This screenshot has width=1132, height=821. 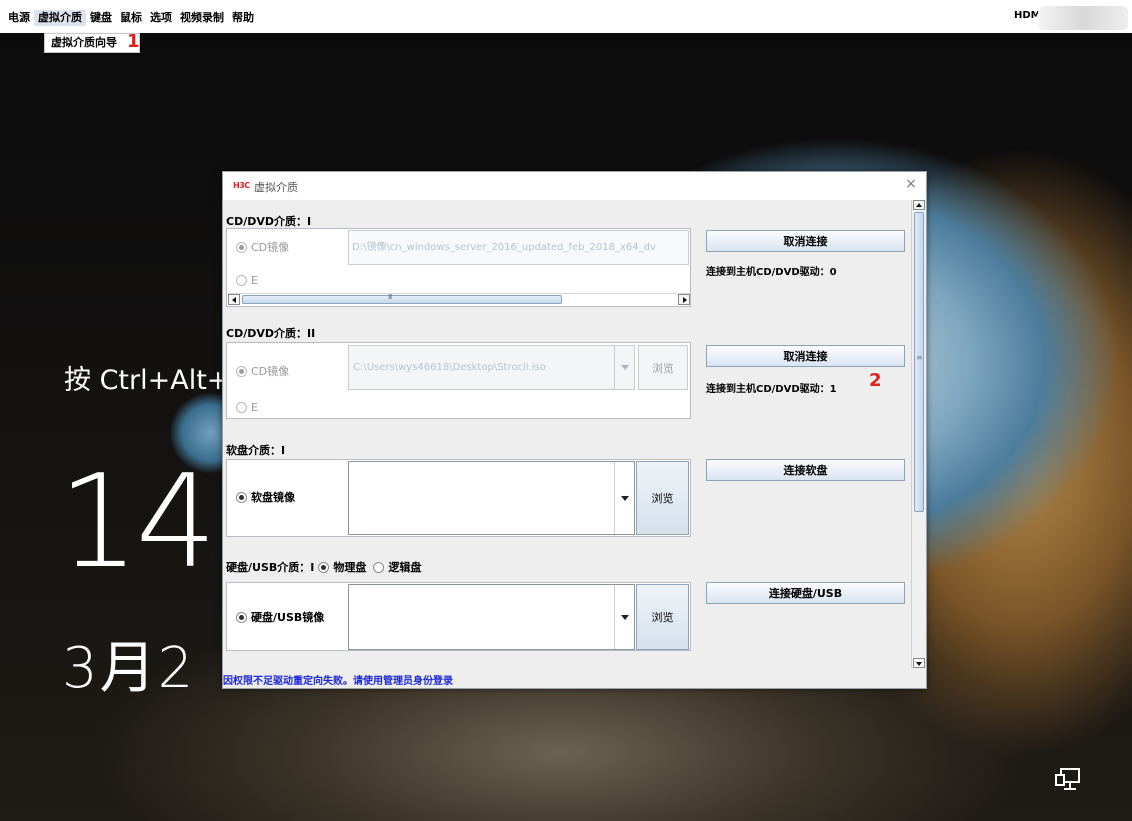 What do you see at coordinates (254, 407) in the screenshot?
I see `cd2-drive-label: E` at bounding box center [254, 407].